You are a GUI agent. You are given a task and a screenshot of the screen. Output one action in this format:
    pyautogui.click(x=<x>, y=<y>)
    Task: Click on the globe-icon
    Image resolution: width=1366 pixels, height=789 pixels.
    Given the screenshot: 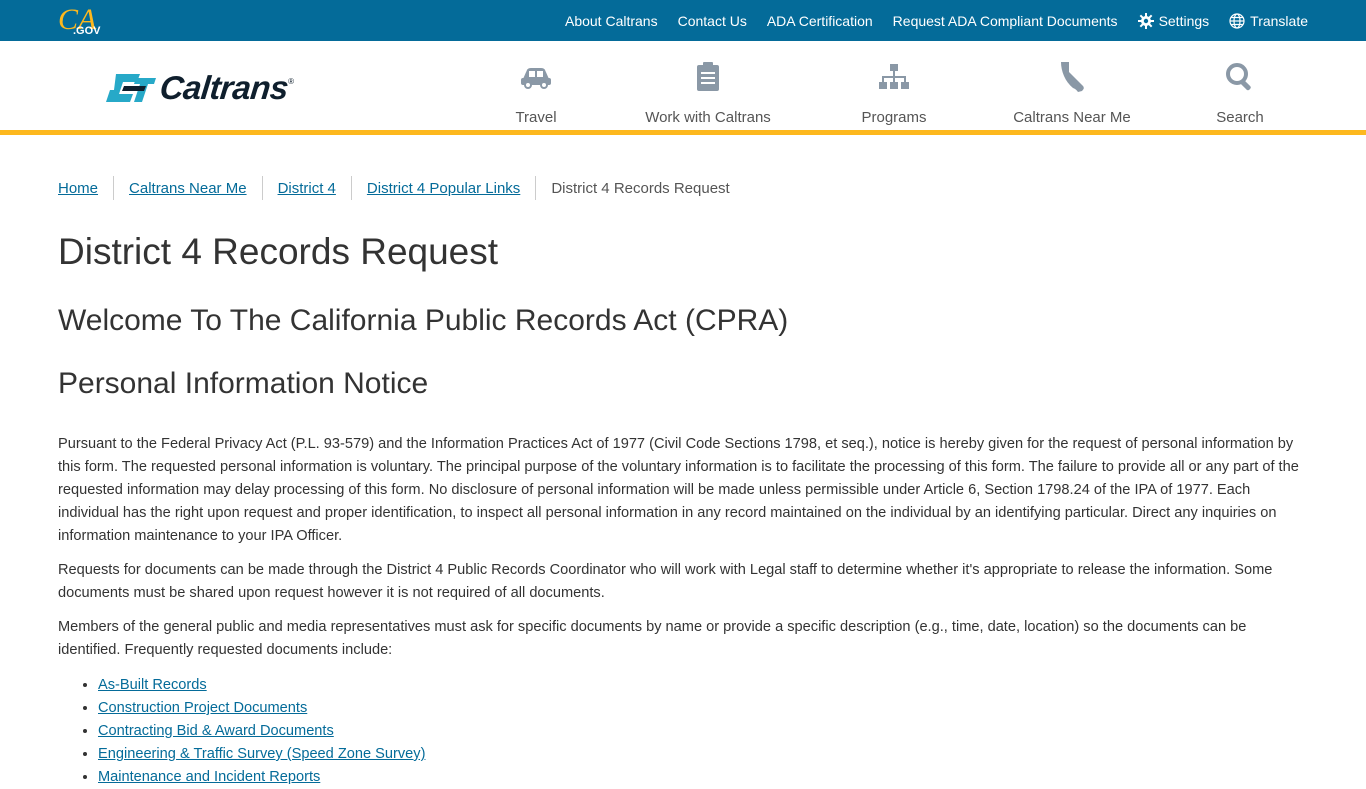 What is the action you would take?
    pyautogui.click(x=1237, y=20)
    